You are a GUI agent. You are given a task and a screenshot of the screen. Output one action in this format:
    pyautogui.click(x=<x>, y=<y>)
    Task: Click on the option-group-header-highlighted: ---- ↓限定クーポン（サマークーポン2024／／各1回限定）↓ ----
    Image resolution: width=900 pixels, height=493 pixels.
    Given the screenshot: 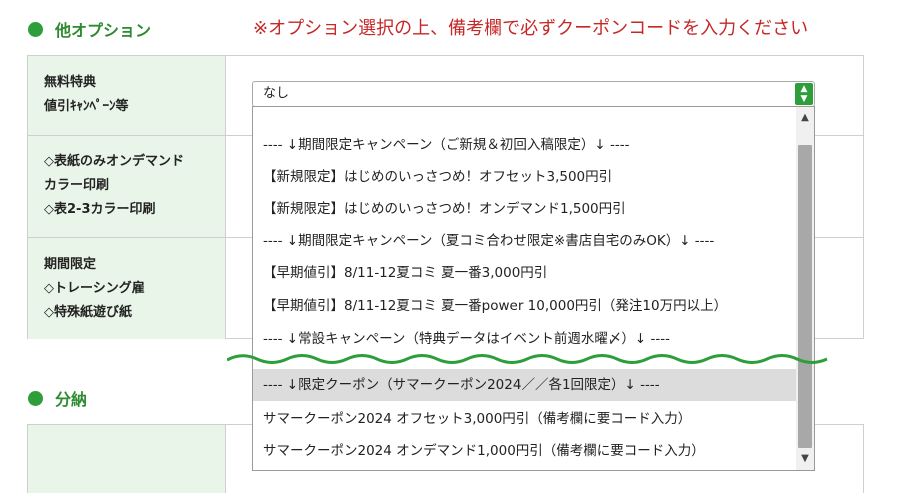 What is the action you would take?
    pyautogui.click(x=524, y=385)
    